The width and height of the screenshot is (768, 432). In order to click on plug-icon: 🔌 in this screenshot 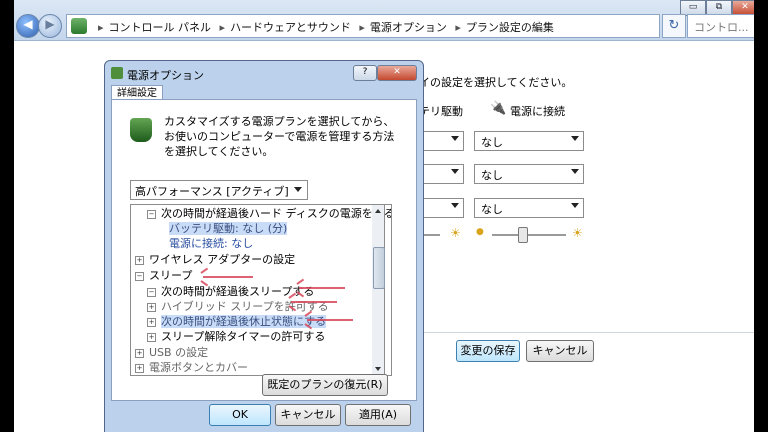, I will do `click(498, 108)`.